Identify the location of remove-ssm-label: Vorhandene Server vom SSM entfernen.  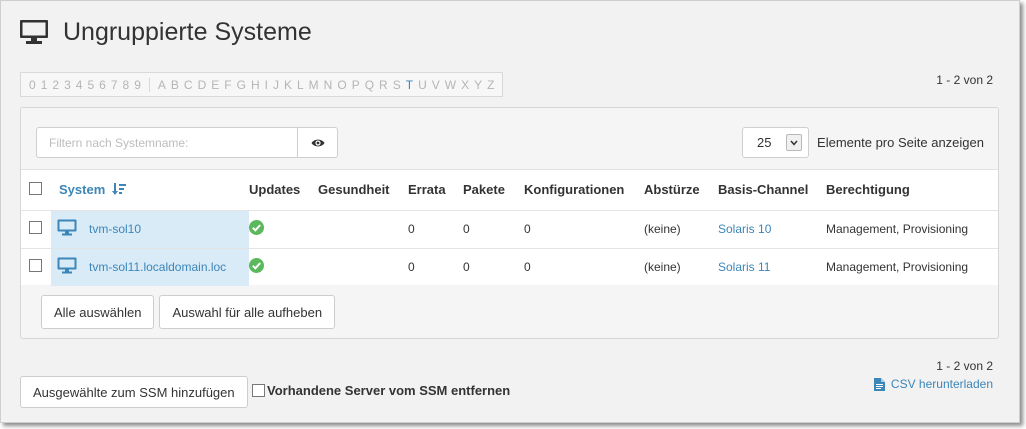
(389, 390).